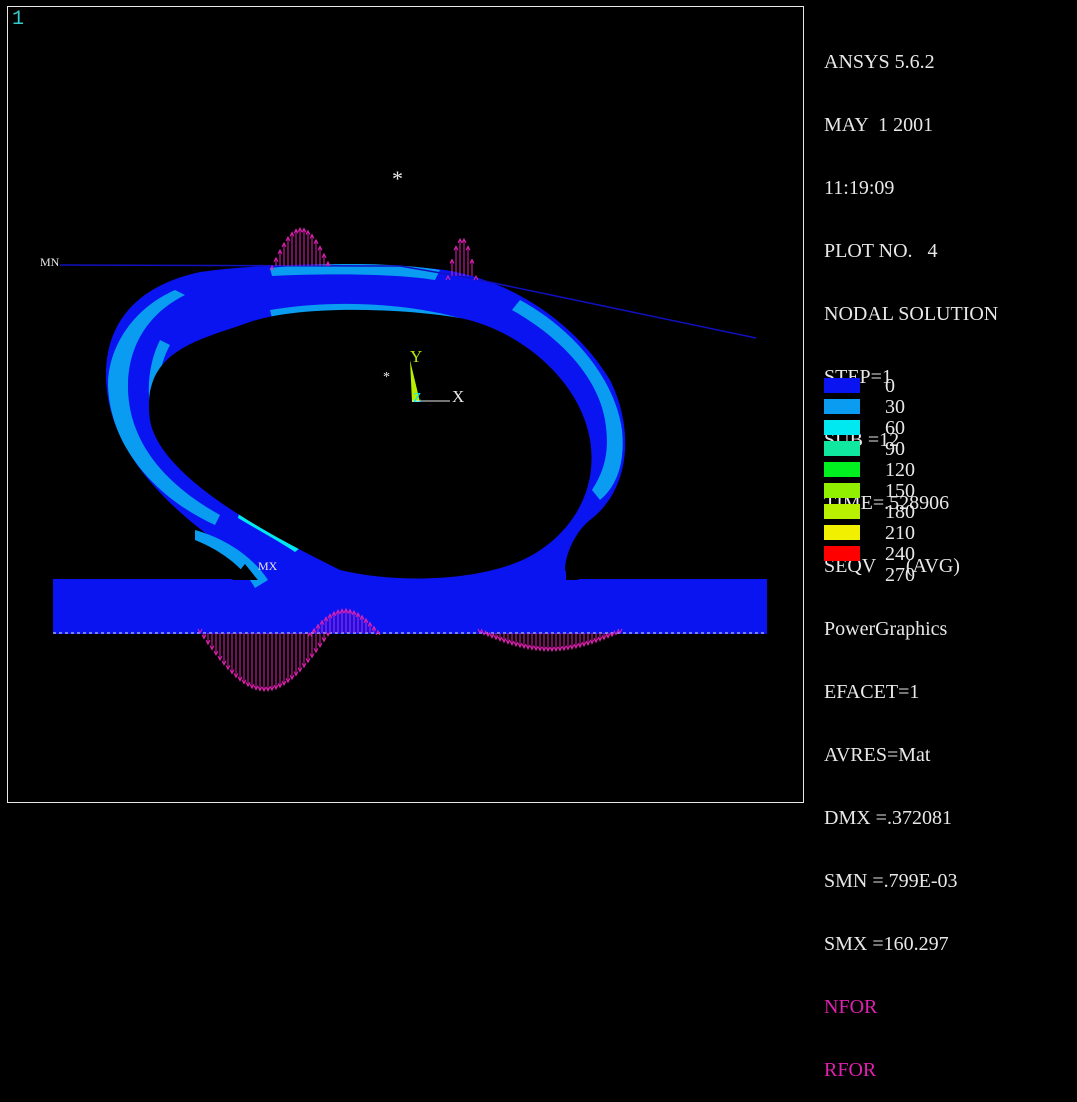  I want to click on legend-label: 180, so click(900, 512).